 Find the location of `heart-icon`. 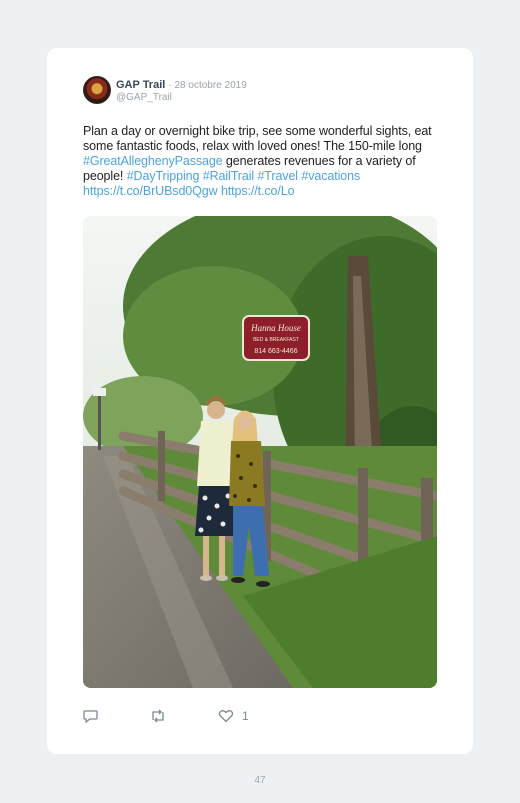

heart-icon is located at coordinates (226, 716).